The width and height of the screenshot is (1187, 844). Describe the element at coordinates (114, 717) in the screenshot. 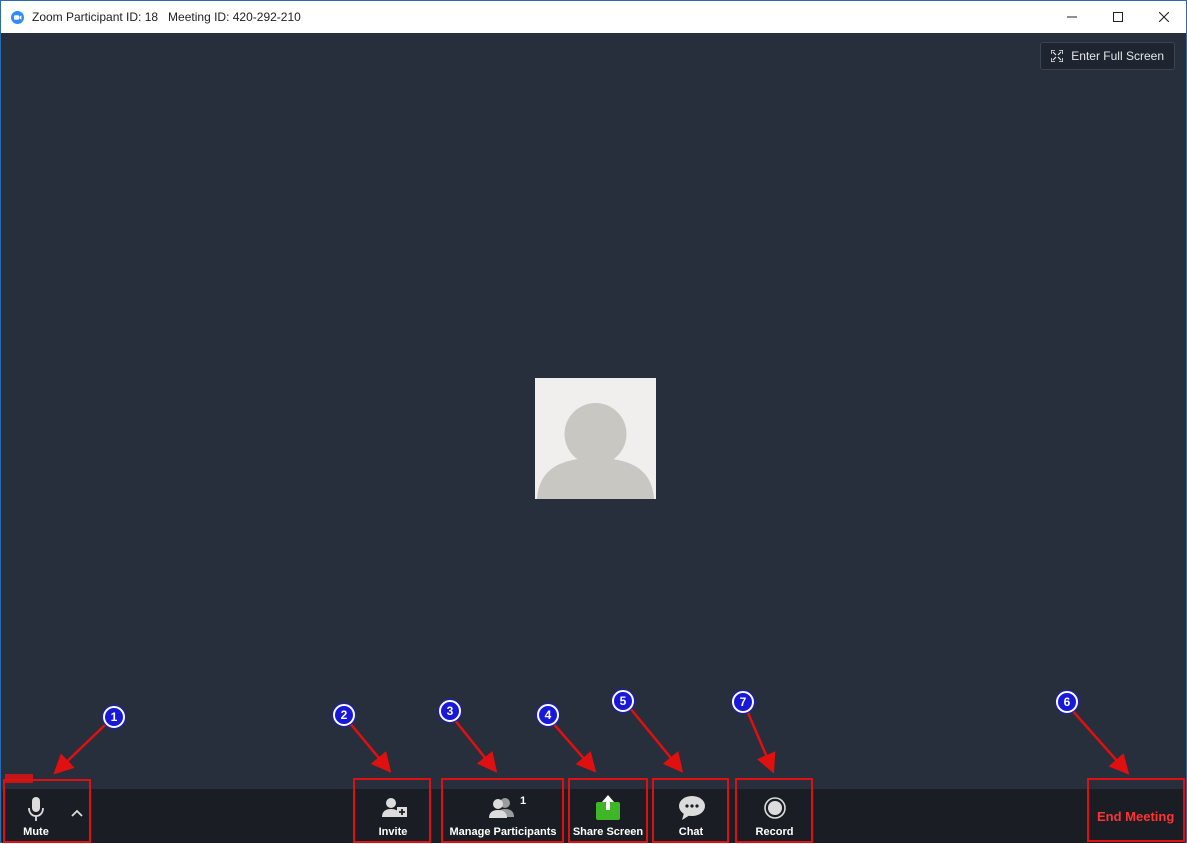

I see `marker-1: 1` at that location.